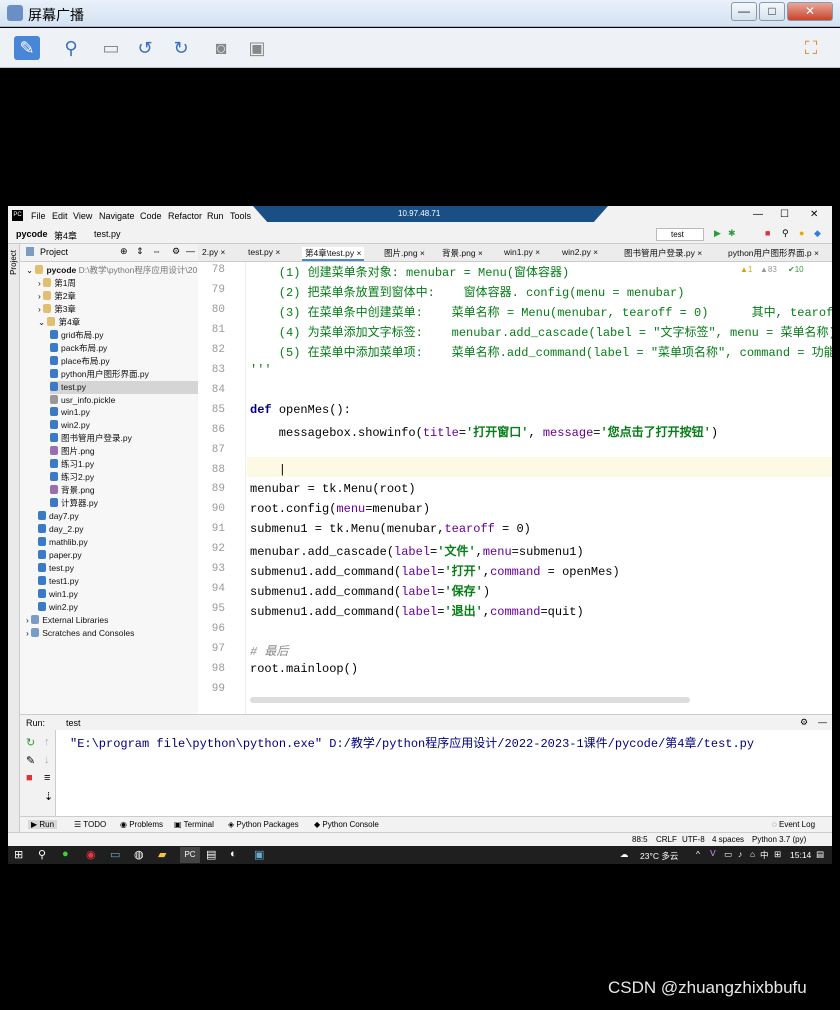  Describe the element at coordinates (746, 269) in the screenshot. I see `warning-count: ▲1` at that location.